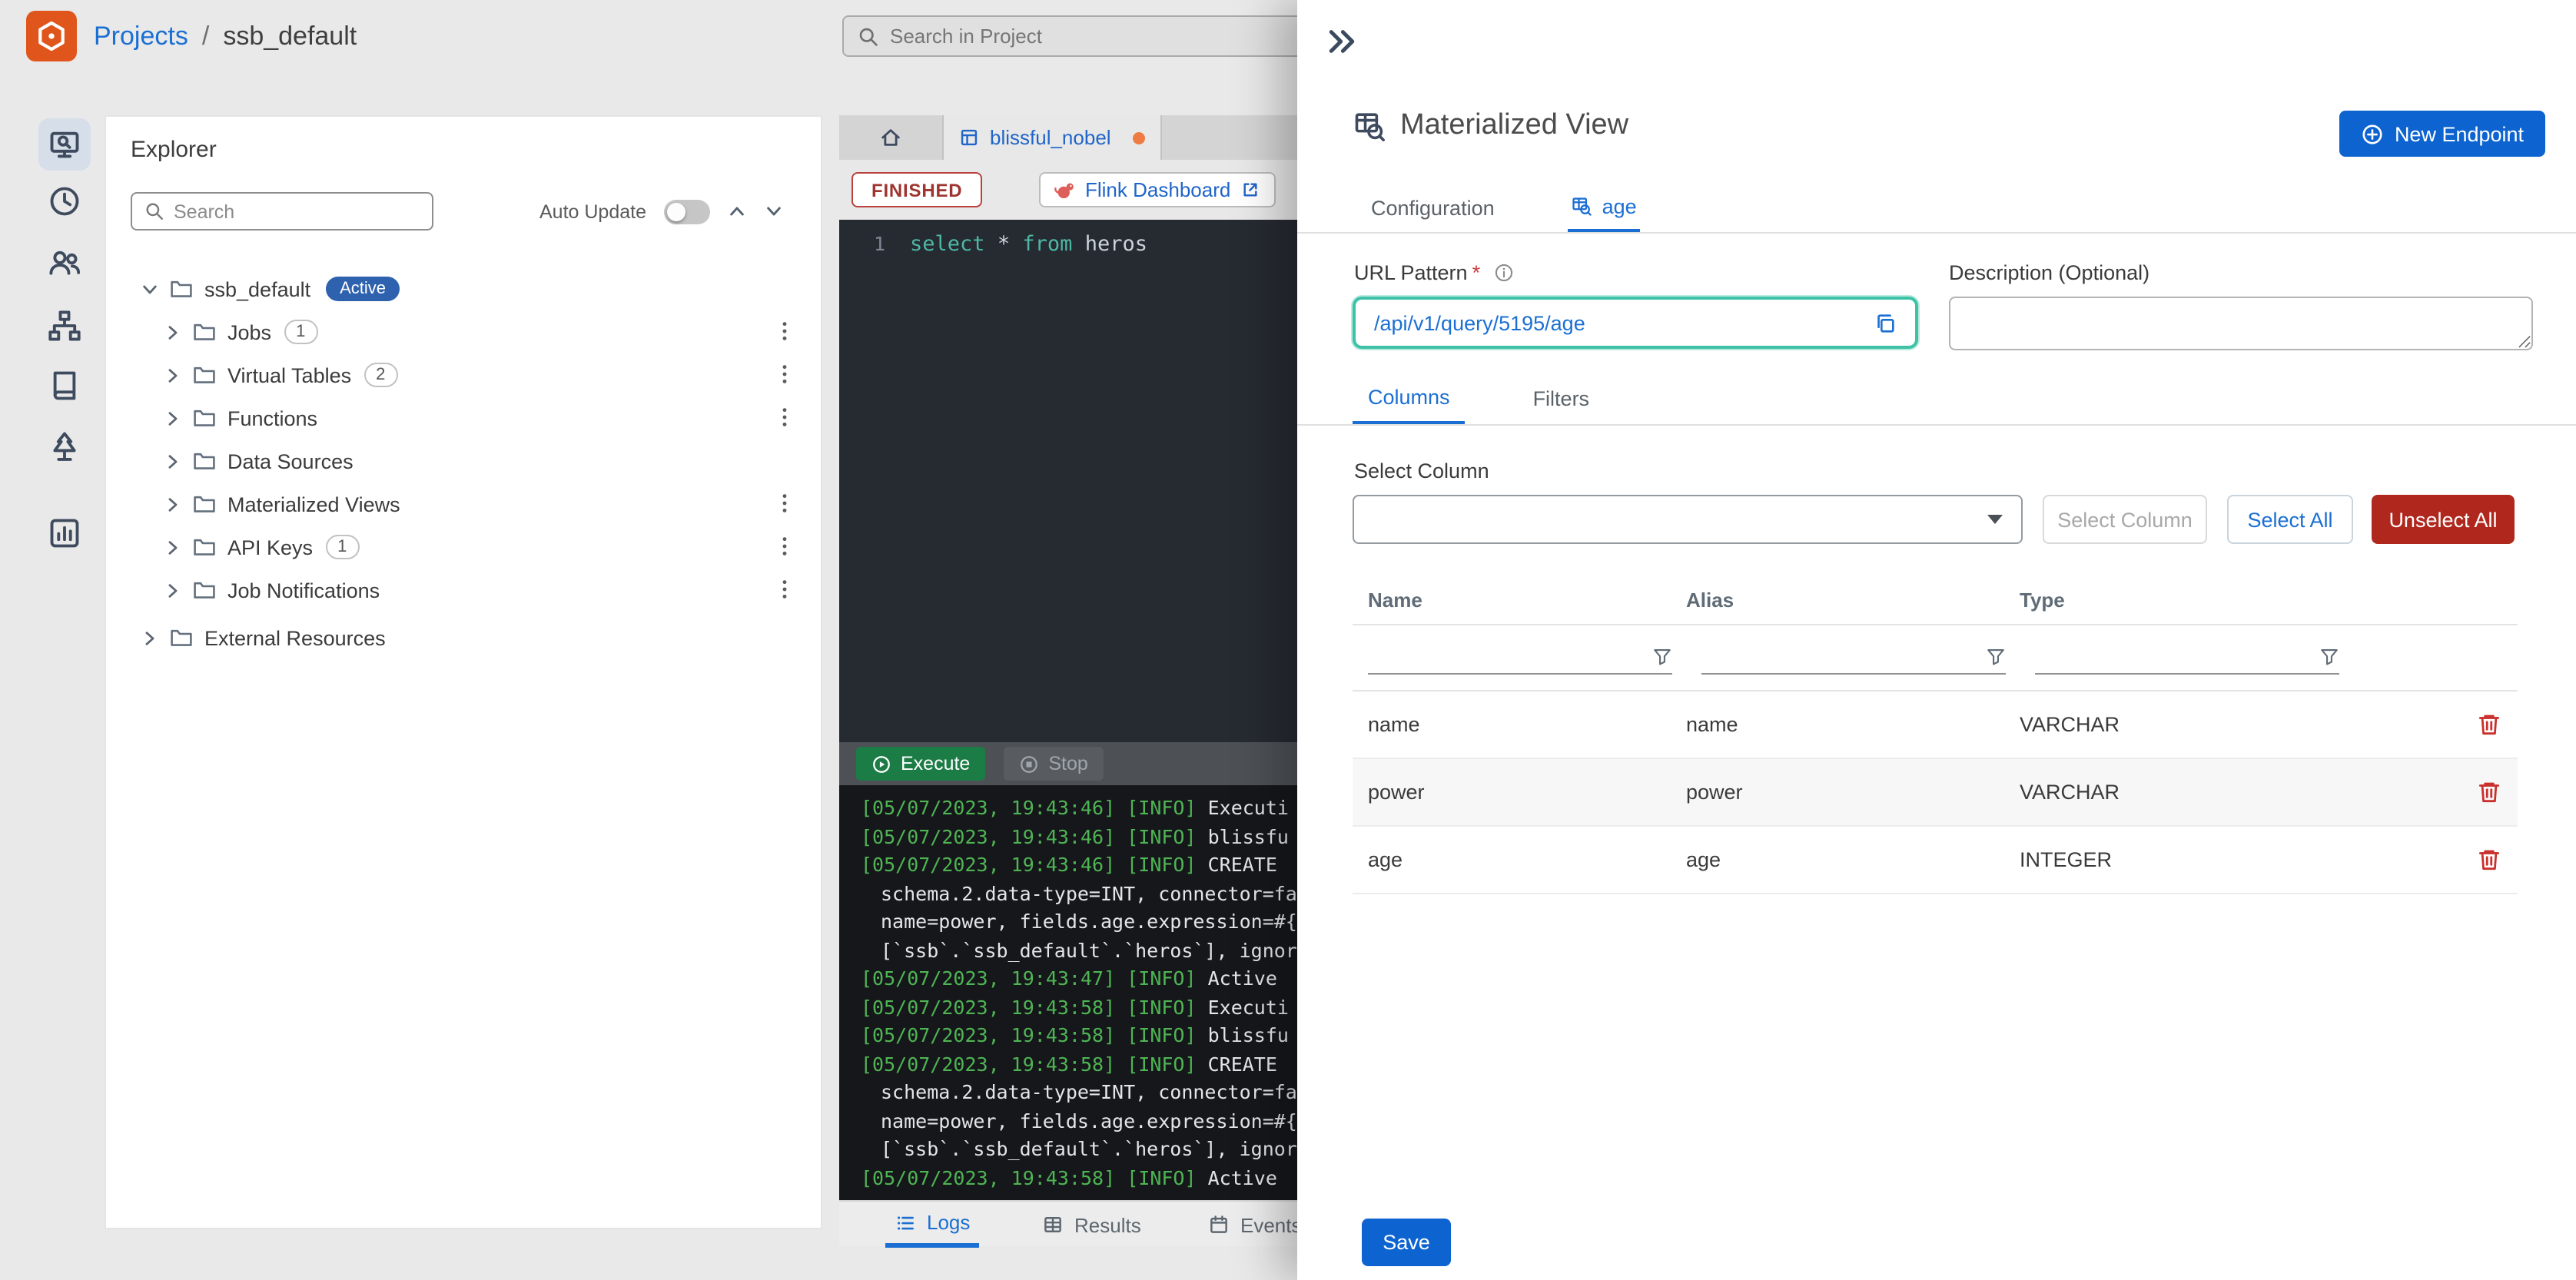 The width and height of the screenshot is (2576, 1280). Describe the element at coordinates (301, 332) in the screenshot. I see `count-badge: 1` at that location.